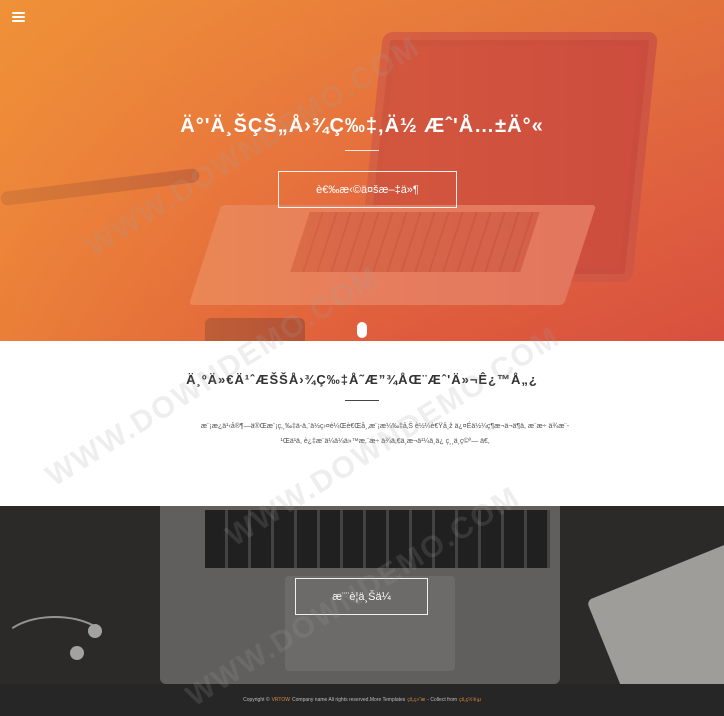 The image size is (724, 716). What do you see at coordinates (362, 330) in the screenshot?
I see `scroll-down-icon` at bounding box center [362, 330].